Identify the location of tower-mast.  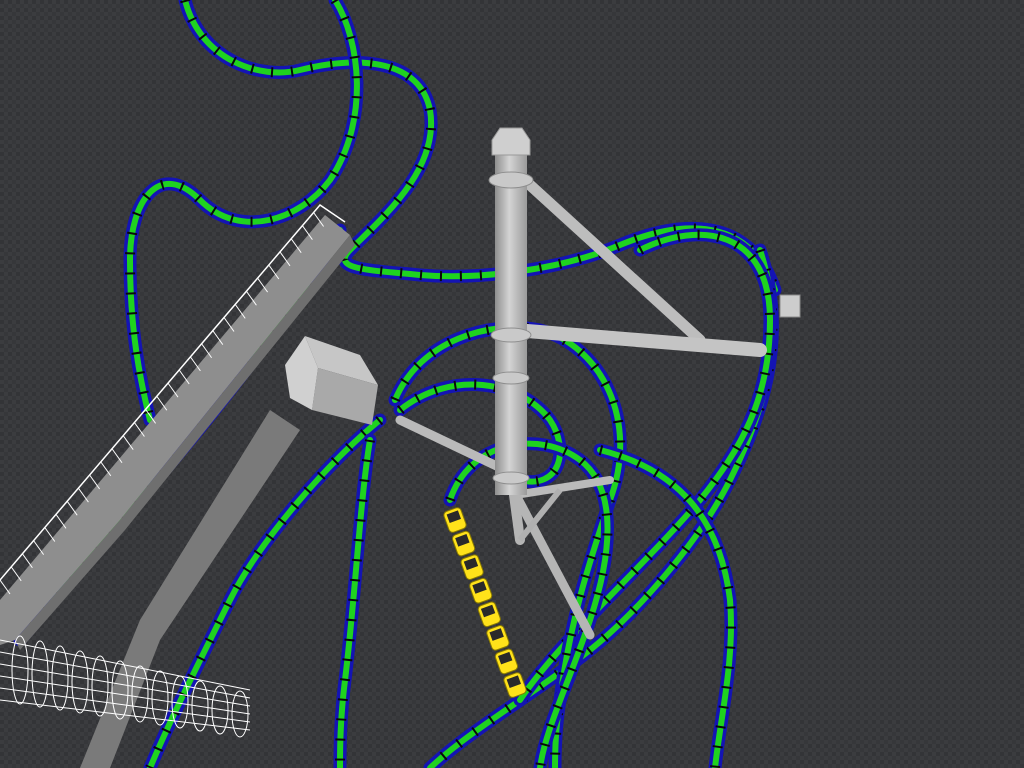
(511, 322).